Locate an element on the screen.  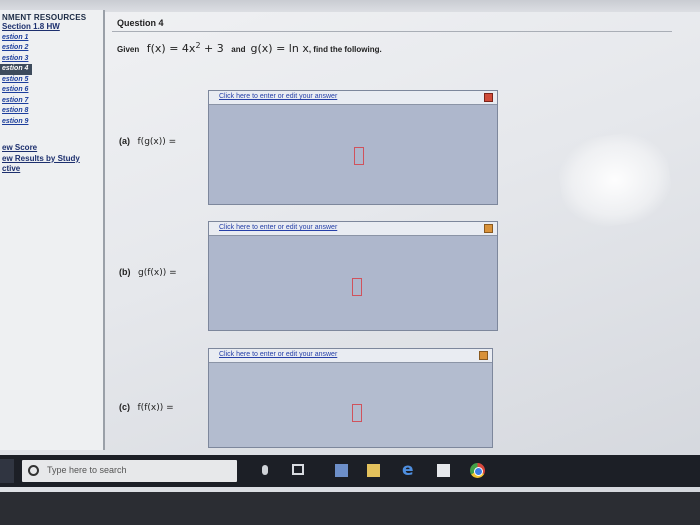
answer-header-c: Click here to enter or edit your answer is located at coordinates (350, 356).